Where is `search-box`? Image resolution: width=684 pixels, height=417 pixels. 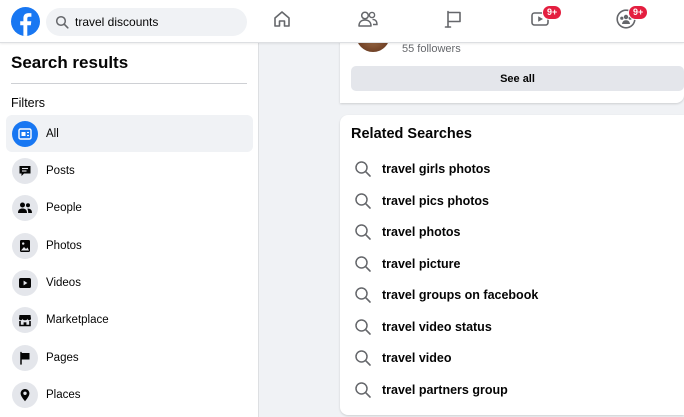 search-box is located at coordinates (146, 22).